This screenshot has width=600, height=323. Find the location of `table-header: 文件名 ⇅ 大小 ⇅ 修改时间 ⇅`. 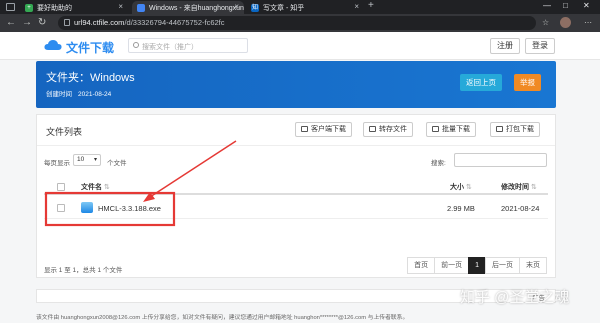

table-header: 文件名 ⇅ 大小 ⇅ 修改时间 ⇅ is located at coordinates (296, 187).